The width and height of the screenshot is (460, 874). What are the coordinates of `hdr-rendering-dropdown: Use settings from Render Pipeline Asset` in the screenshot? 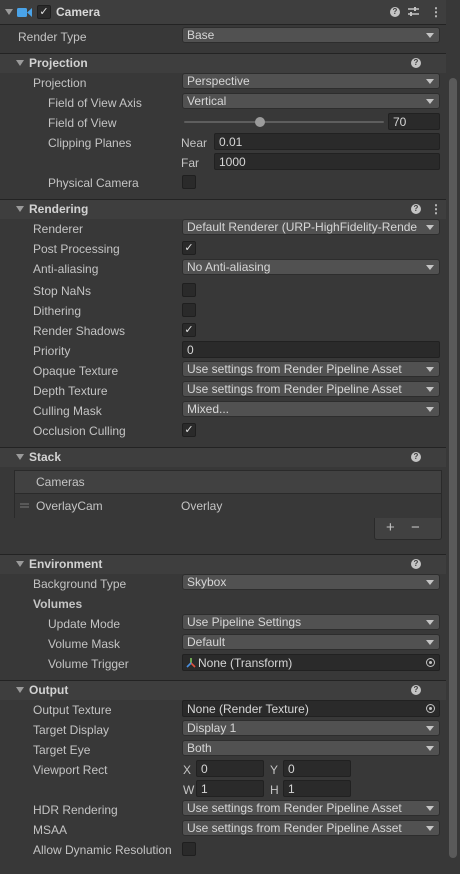 It's located at (311, 808).